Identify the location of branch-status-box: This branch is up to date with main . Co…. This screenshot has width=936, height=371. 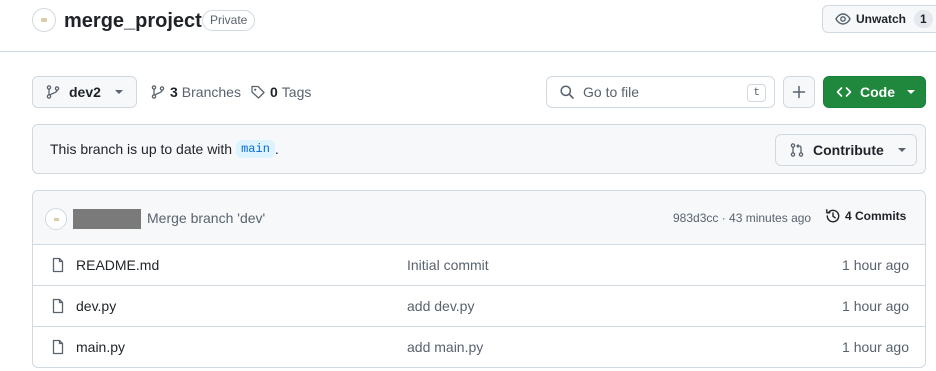
(479, 149).